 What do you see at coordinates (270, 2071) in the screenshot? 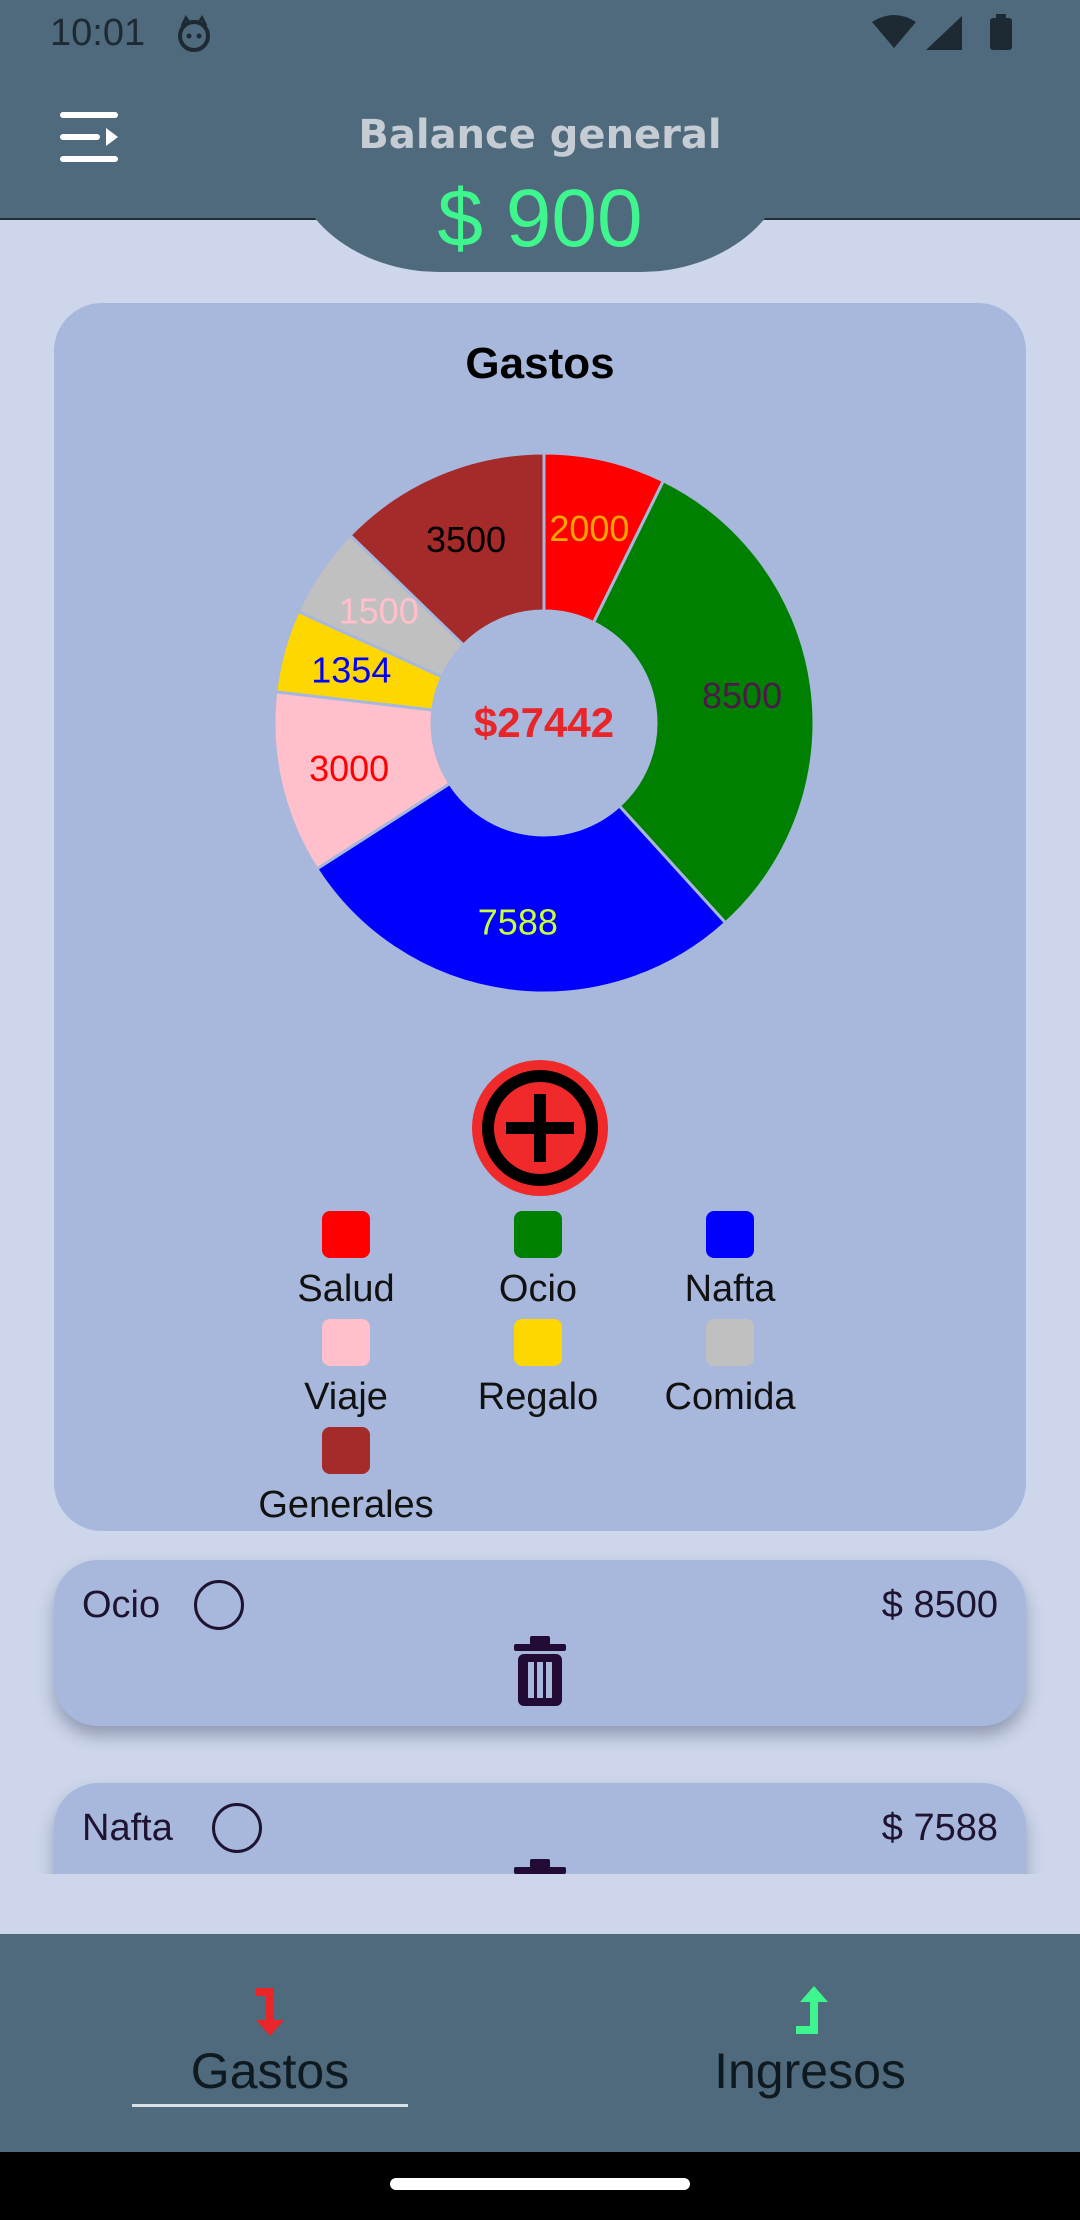
I see `tab-gastos-label: Gastos` at bounding box center [270, 2071].